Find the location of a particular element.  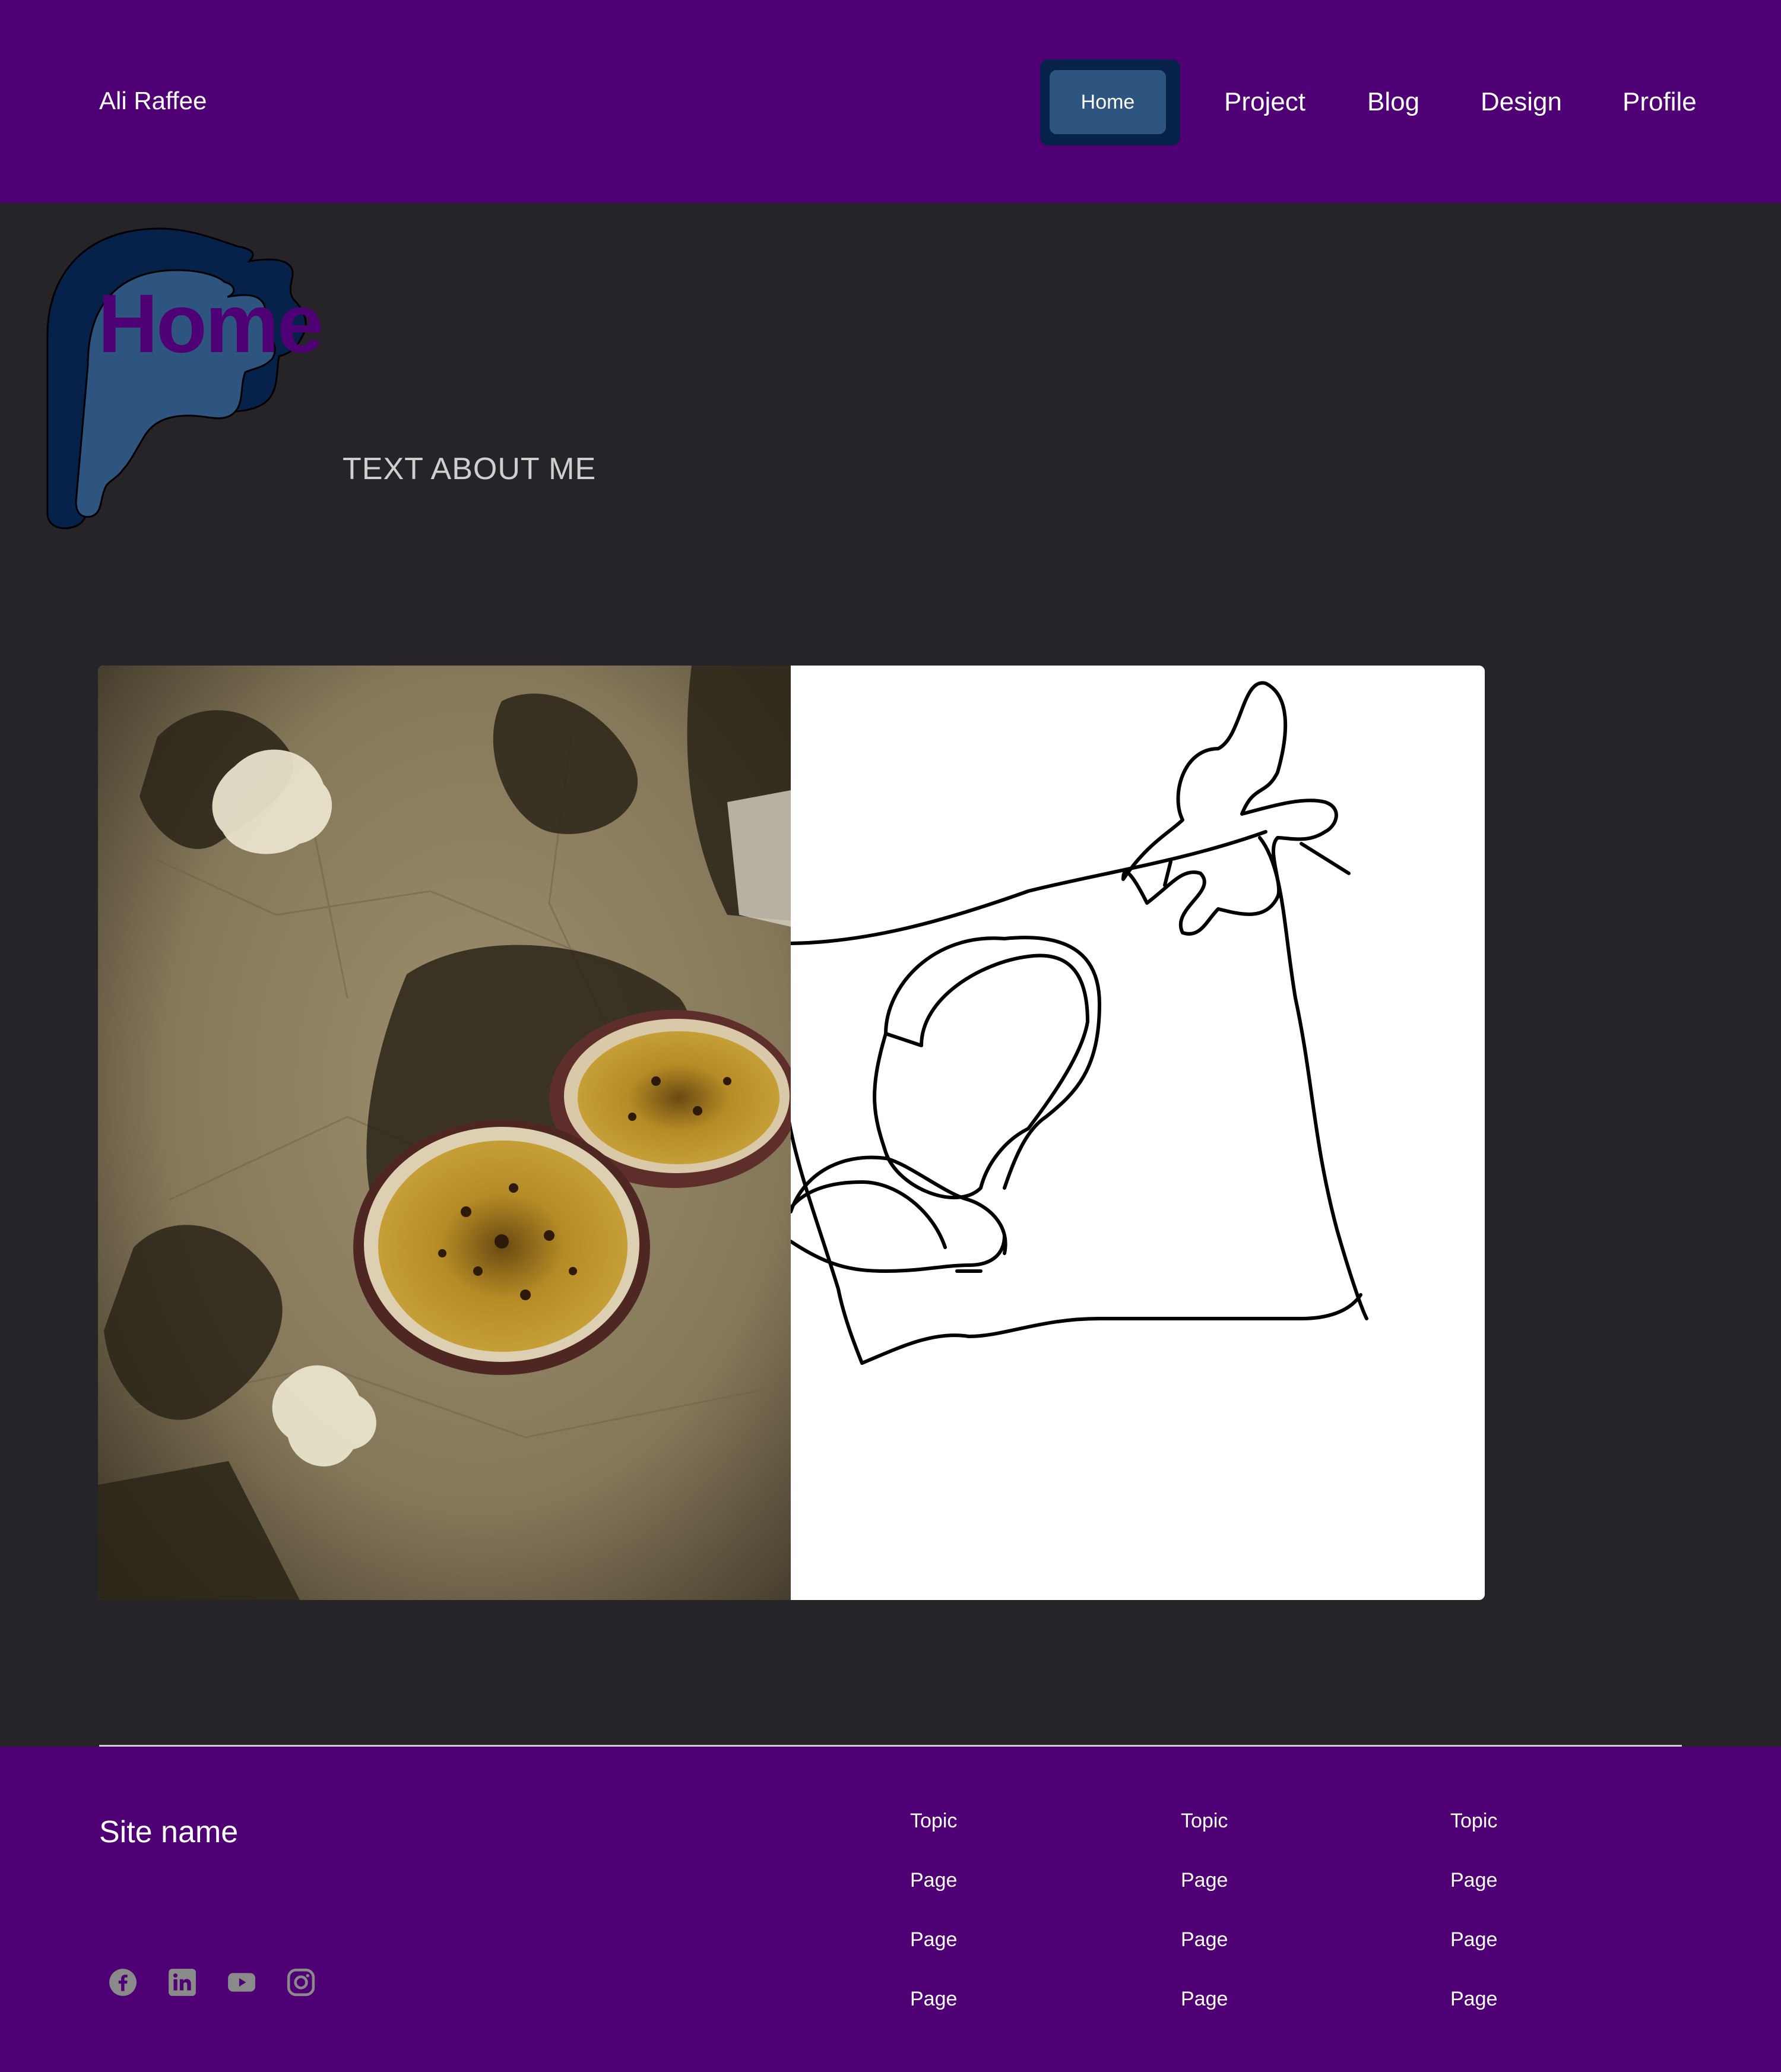

page-subtitle: TEXT ABOUT ME is located at coordinates (470, 469).